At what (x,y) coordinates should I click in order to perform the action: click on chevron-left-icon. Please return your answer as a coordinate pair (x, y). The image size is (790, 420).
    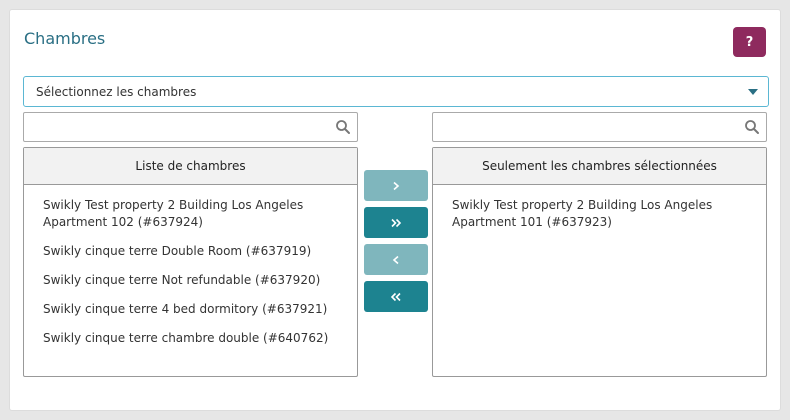
    Looking at the image, I should click on (395, 259).